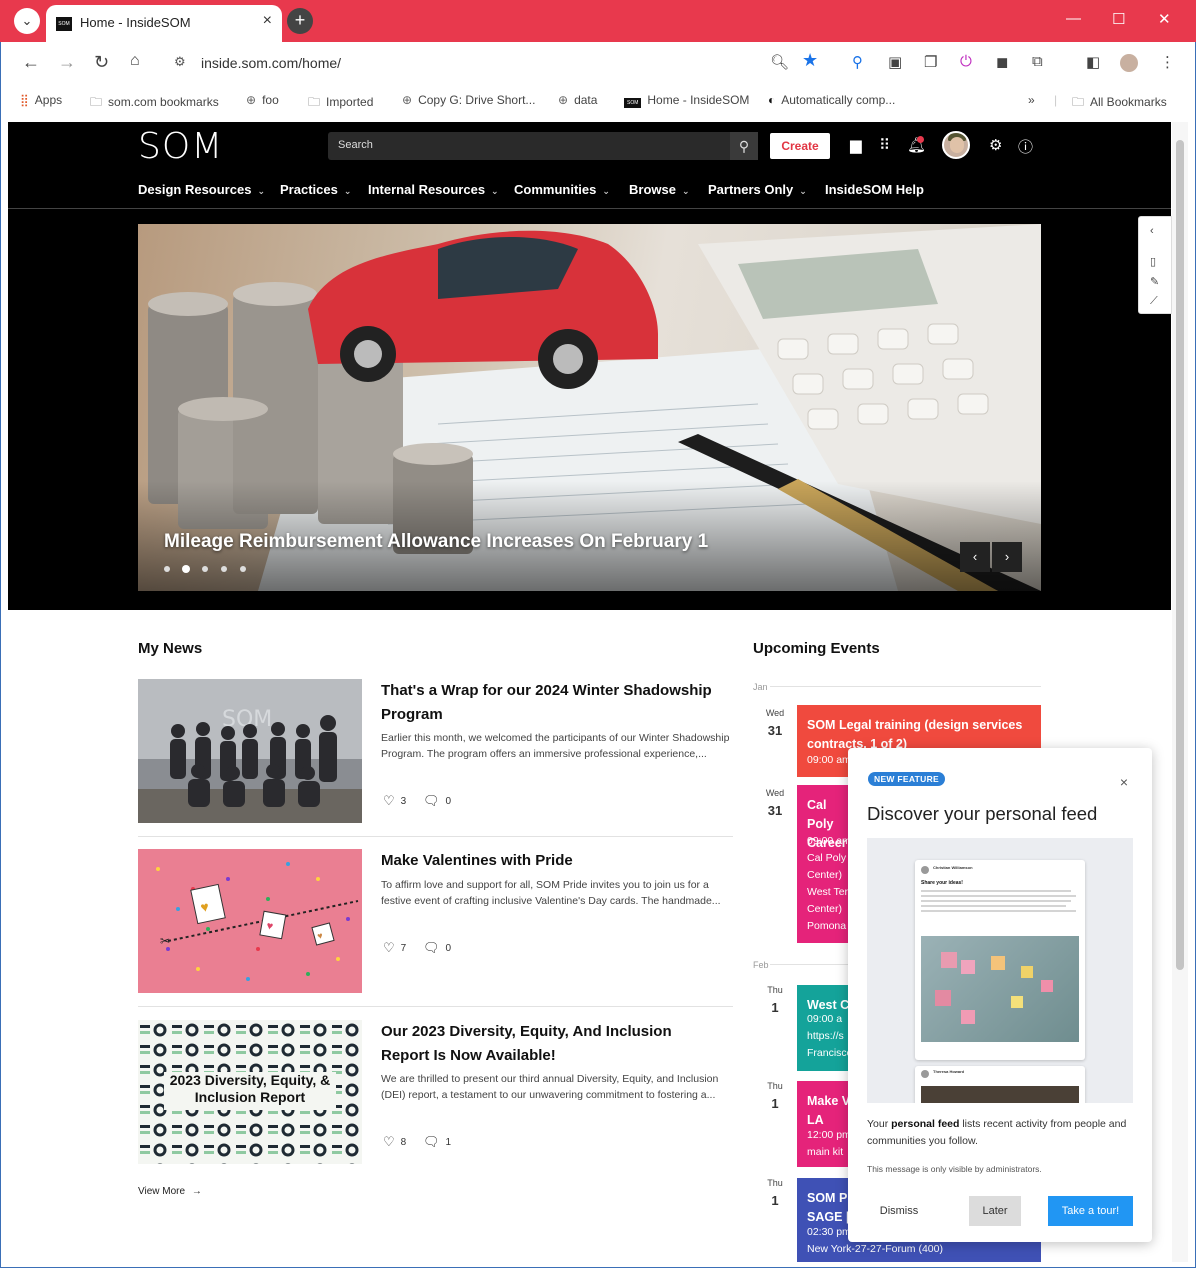 Image resolution: width=1196 pixels, height=1268 pixels. Describe the element at coordinates (257, 921) in the screenshot. I see `valentines-illustration: ✂ ♥ ♥ ♥` at that location.